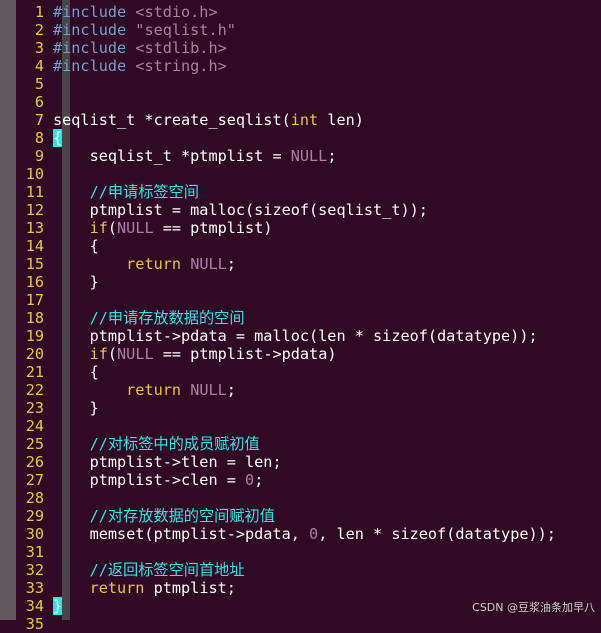 This screenshot has height=633, width=601. Describe the element at coordinates (34, 408) in the screenshot. I see `line-number: 23` at that location.